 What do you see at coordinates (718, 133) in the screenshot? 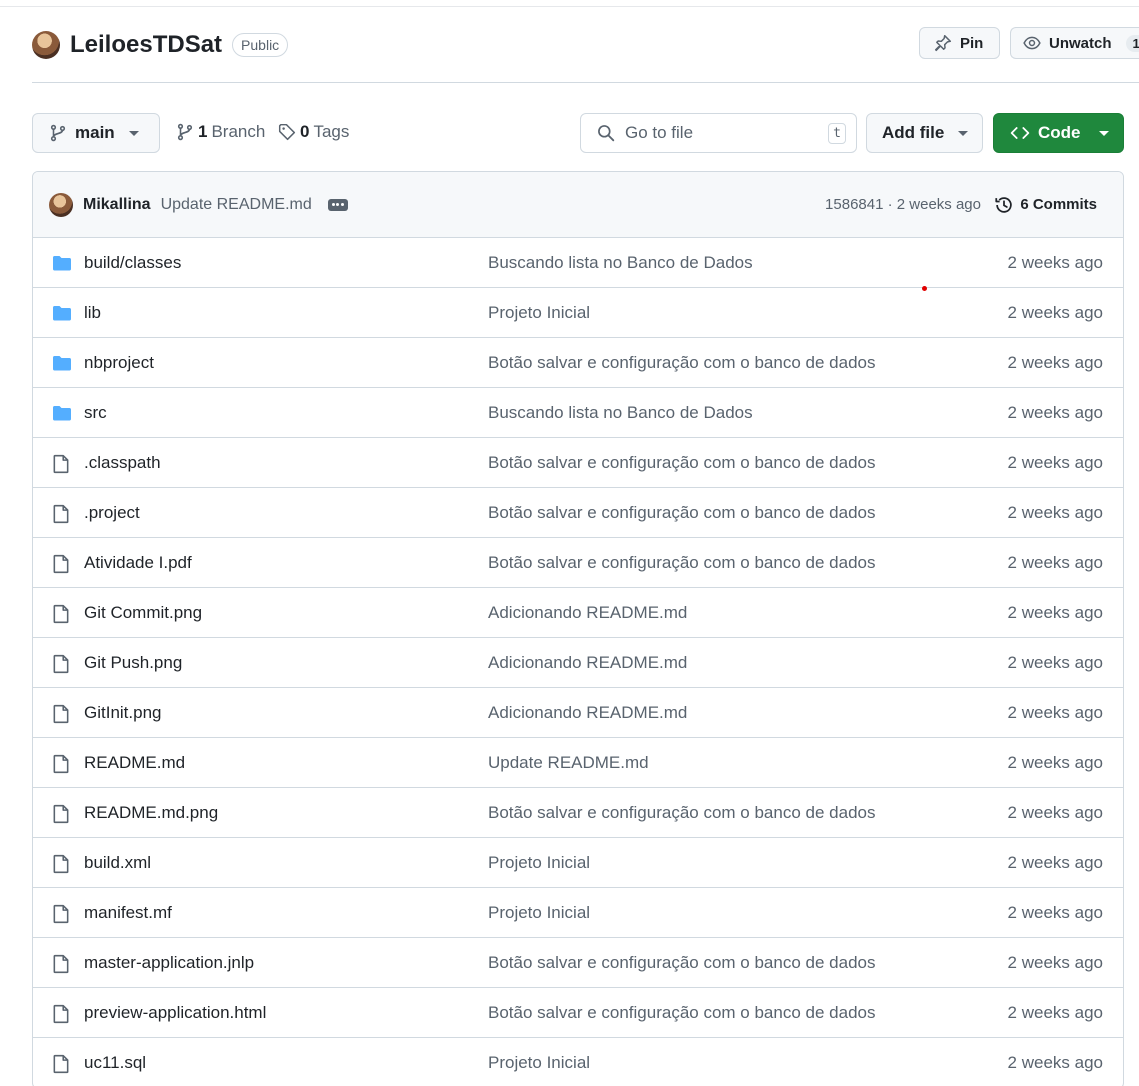
I see `go-to-file-input: Go to file t` at bounding box center [718, 133].